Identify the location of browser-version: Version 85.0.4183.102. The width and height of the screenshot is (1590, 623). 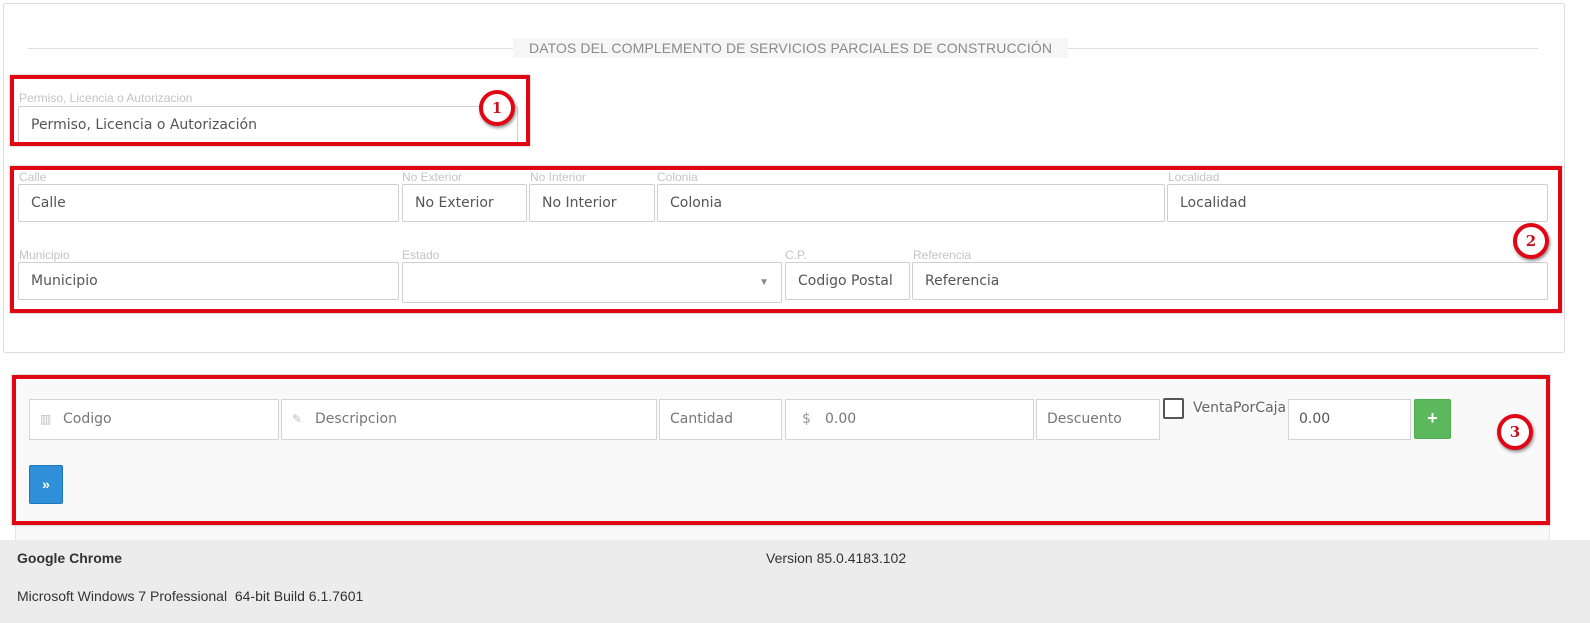
(836, 558).